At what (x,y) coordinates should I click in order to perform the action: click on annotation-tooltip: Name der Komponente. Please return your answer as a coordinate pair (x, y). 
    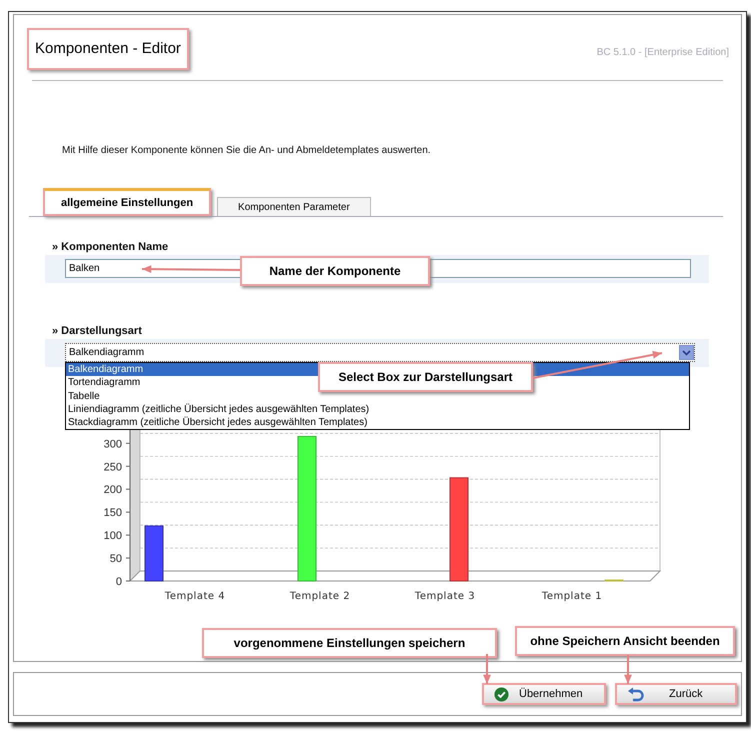
    Looking at the image, I should click on (335, 271).